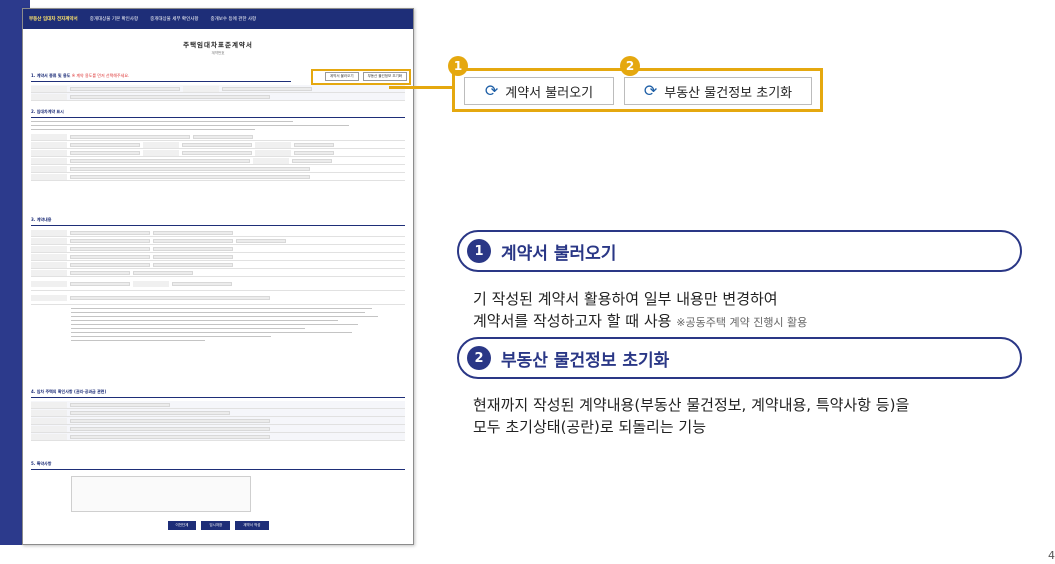 The height and width of the screenshot is (564, 1055). I want to click on special-terms-textarea, so click(161, 494).